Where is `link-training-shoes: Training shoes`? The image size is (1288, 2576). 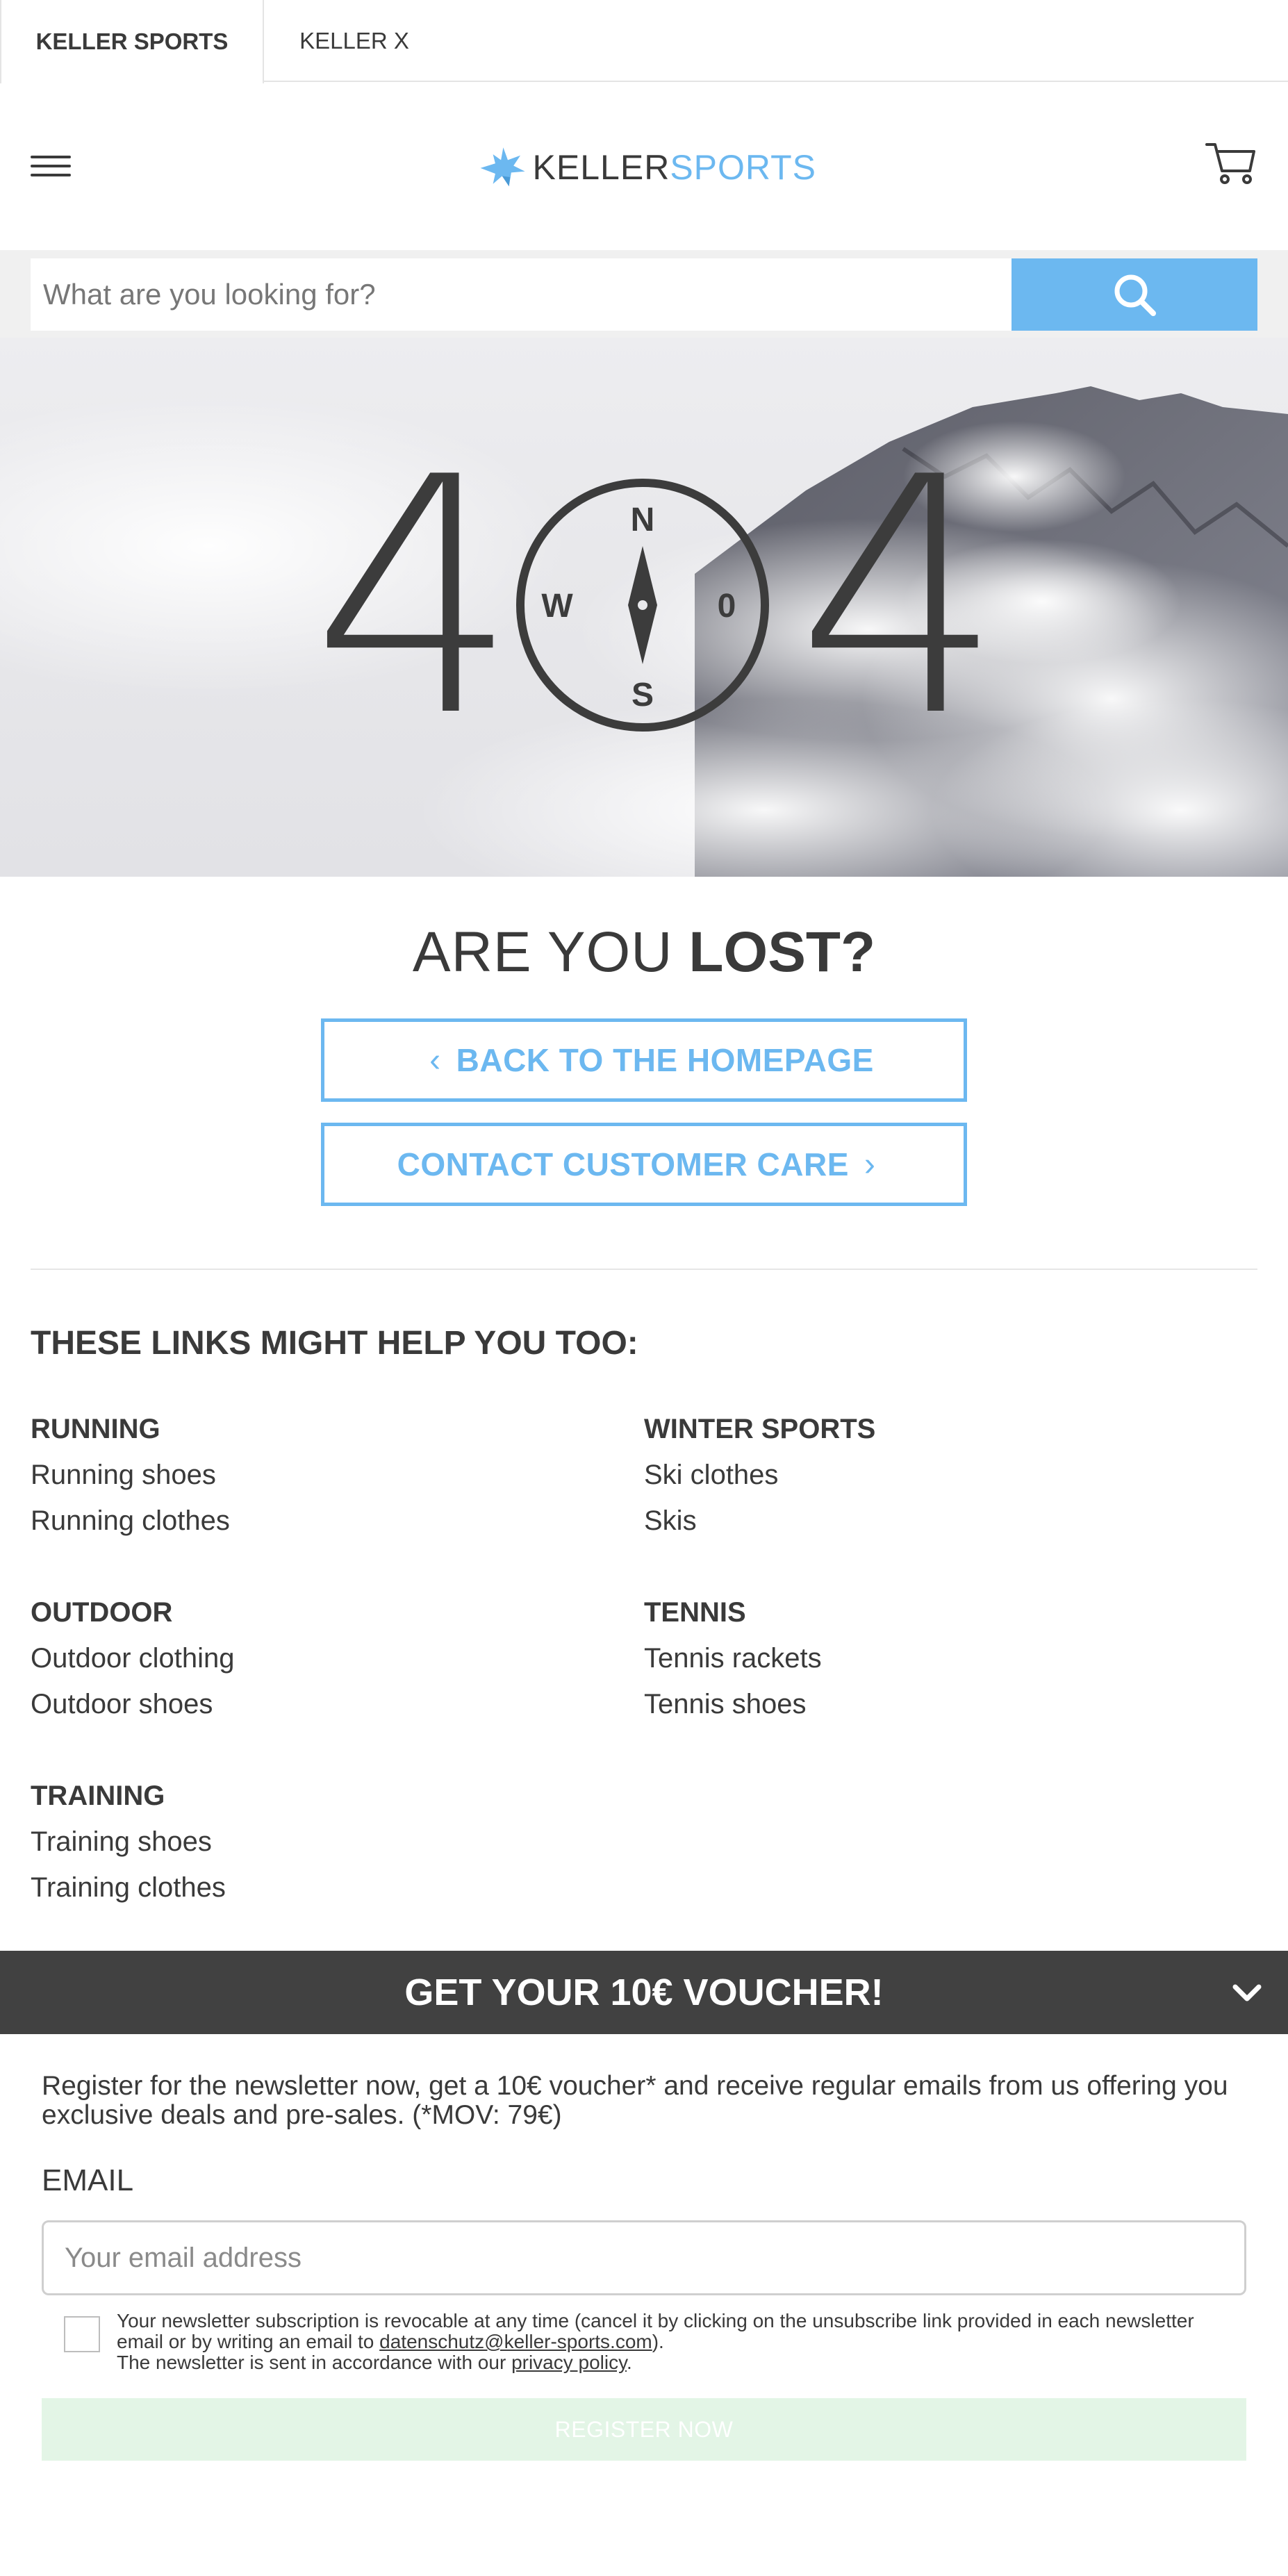
link-training-shoes: Training shoes is located at coordinates (309, 1842).